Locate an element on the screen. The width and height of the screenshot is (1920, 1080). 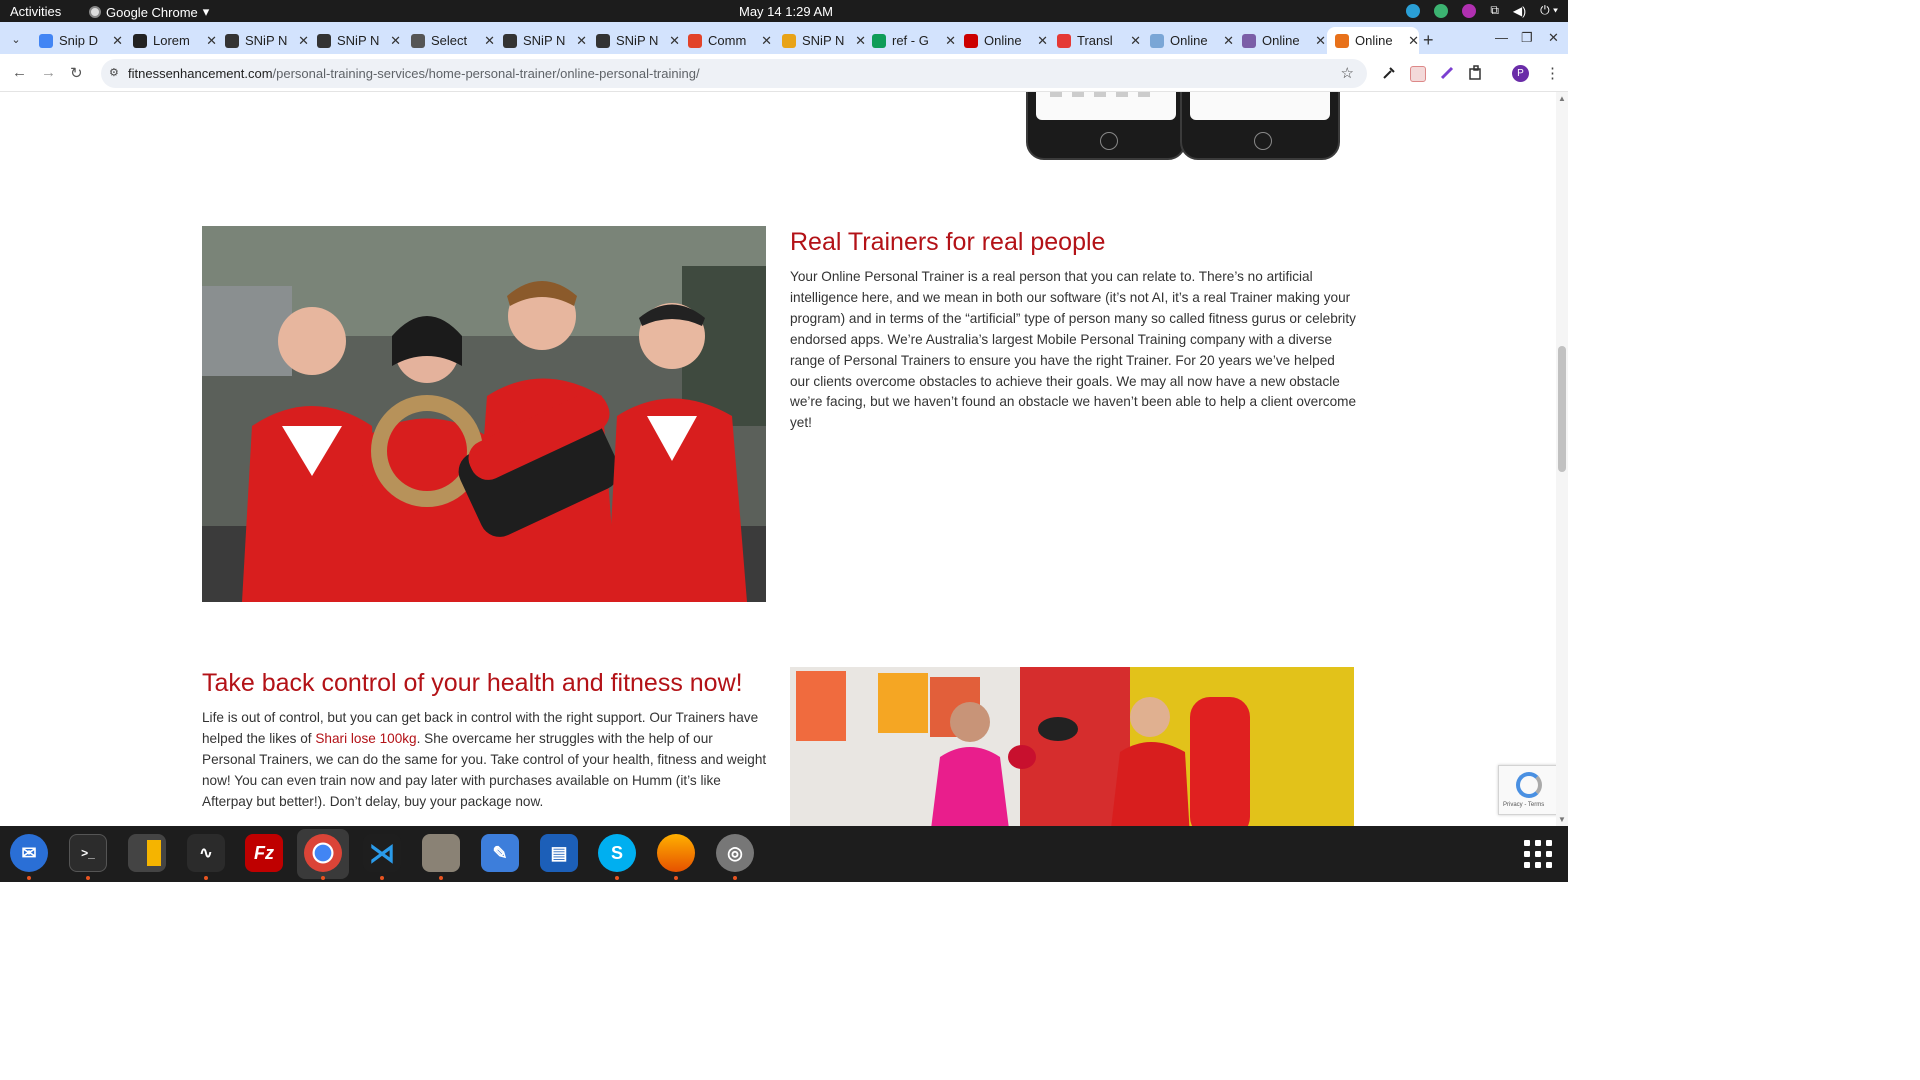
extension-tray-icon is located at coordinates (1469, 10).